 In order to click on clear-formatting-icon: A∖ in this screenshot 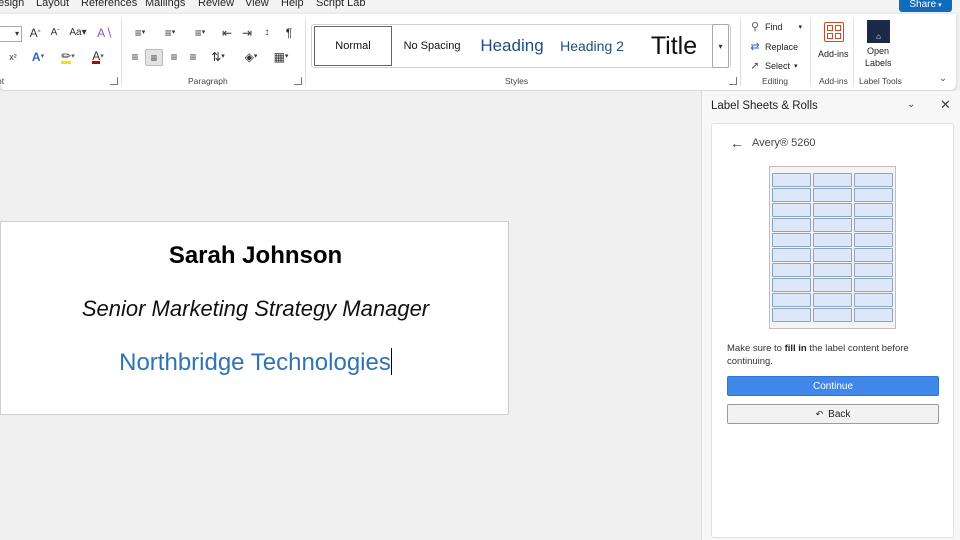, I will do `click(105, 33)`.